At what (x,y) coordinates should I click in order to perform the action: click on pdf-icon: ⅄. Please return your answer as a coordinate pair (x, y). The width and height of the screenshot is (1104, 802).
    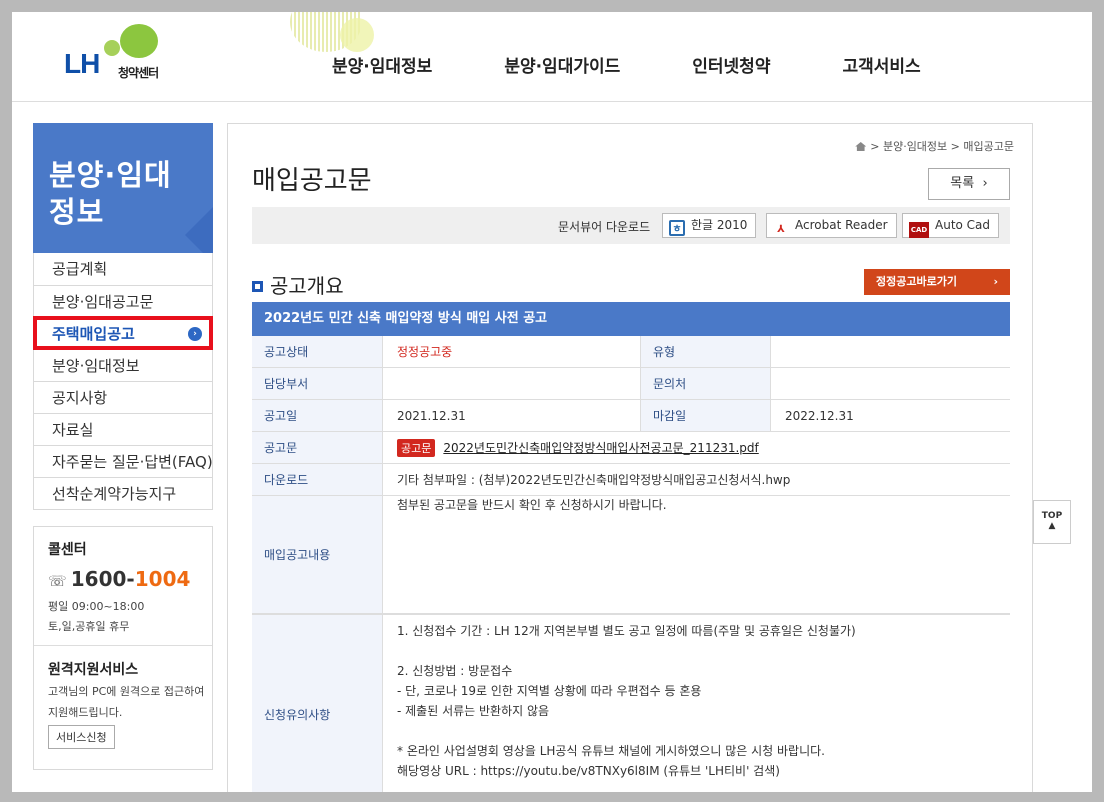
    Looking at the image, I should click on (781, 229).